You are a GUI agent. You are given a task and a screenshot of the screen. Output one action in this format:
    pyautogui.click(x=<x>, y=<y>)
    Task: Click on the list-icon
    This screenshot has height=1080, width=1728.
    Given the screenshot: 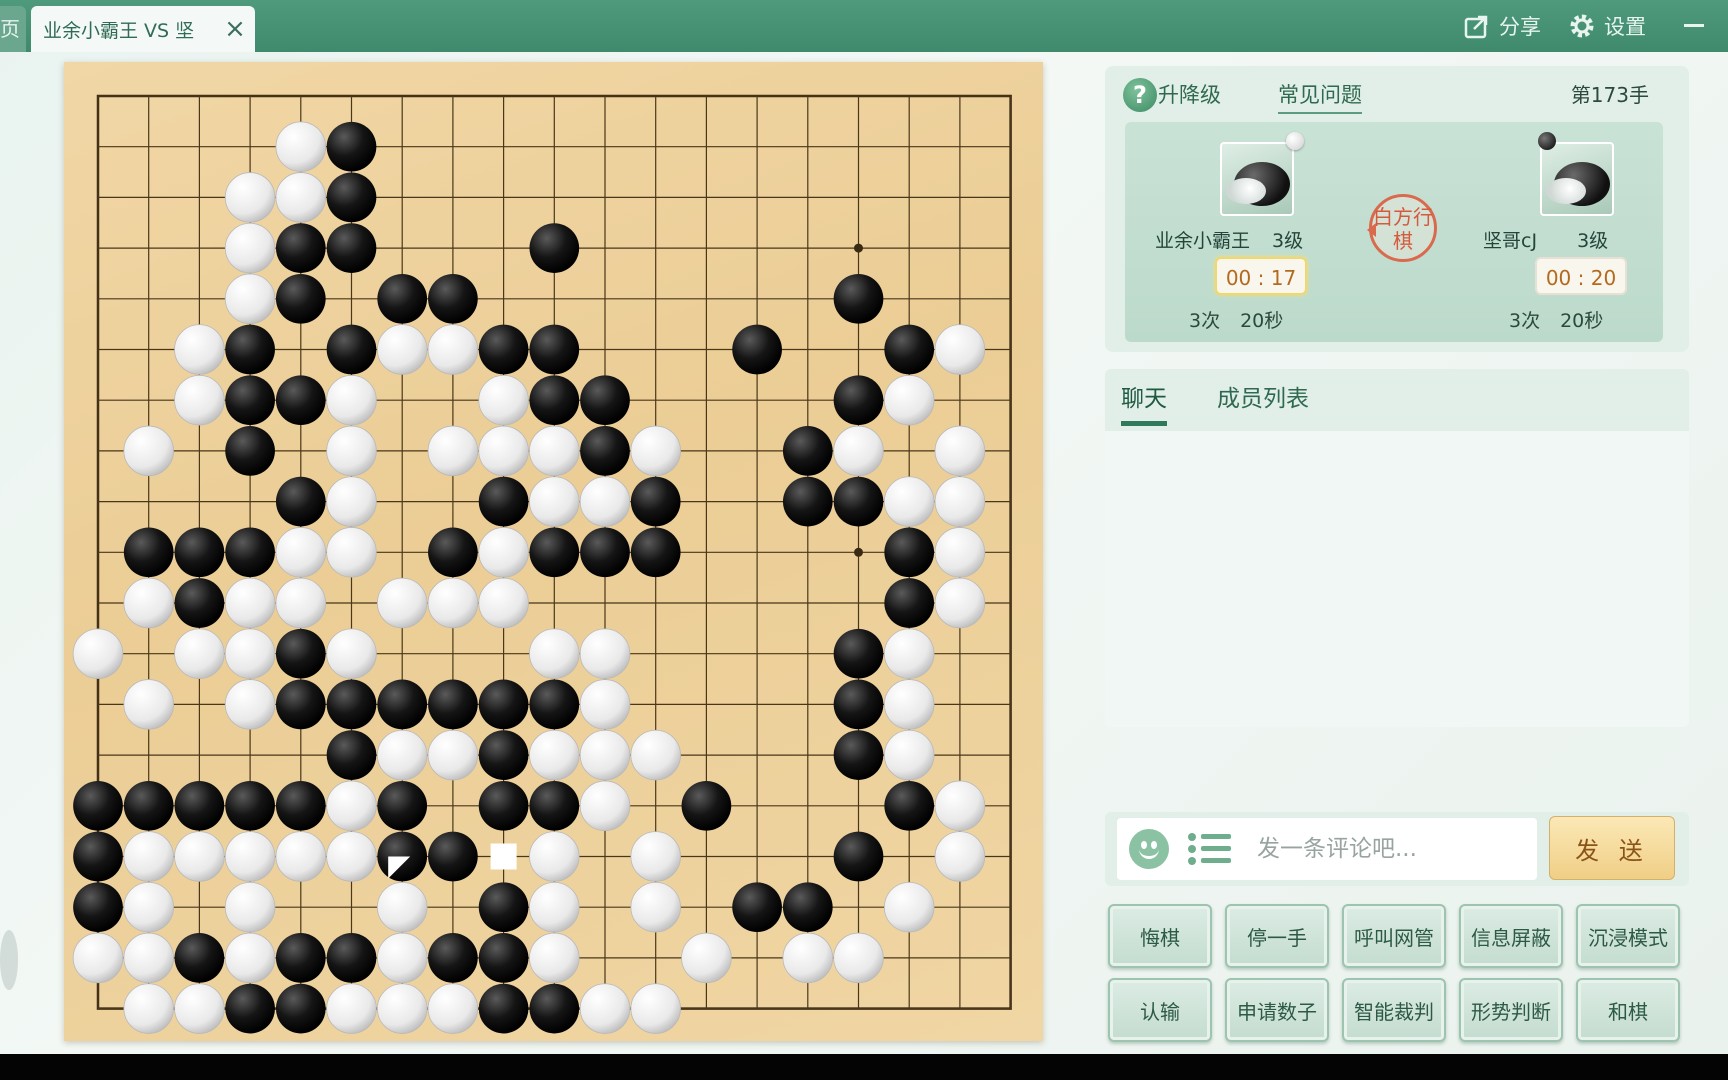 What is the action you would take?
    pyautogui.click(x=1209, y=849)
    